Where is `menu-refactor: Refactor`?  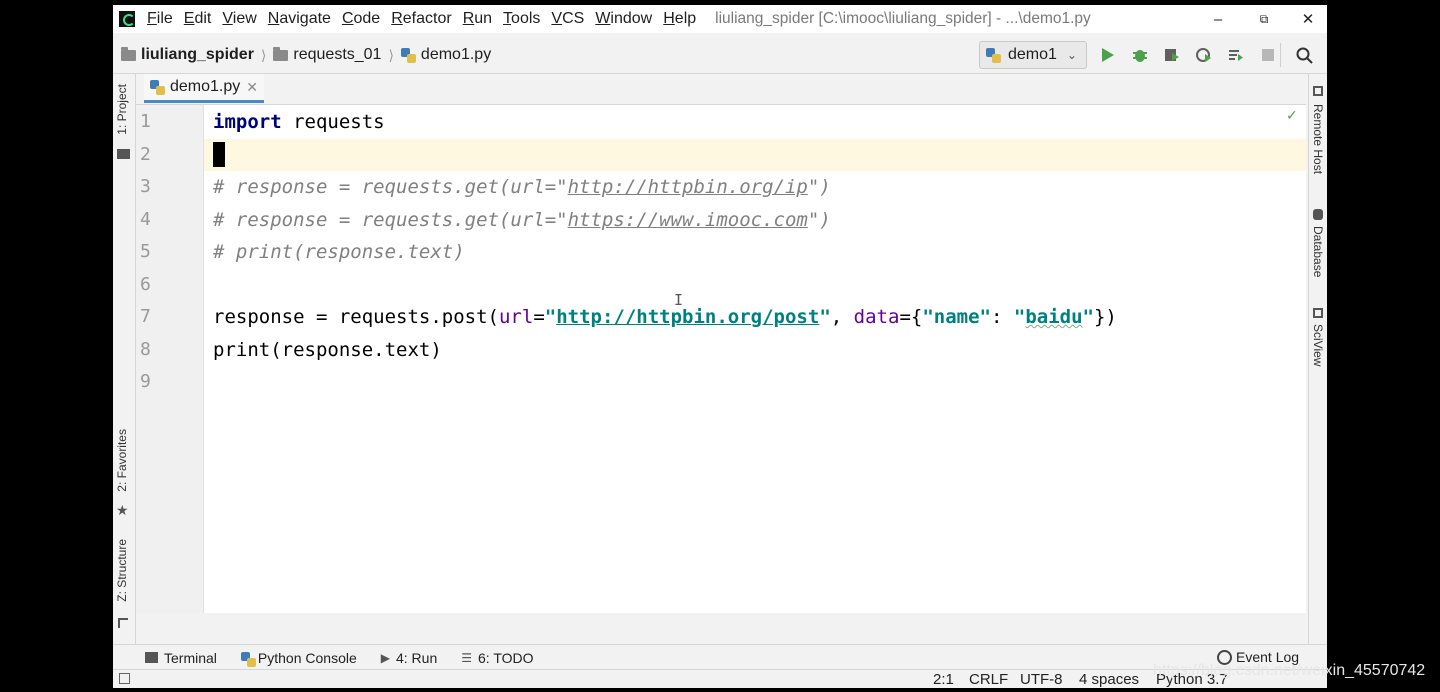 menu-refactor: Refactor is located at coordinates (421, 19).